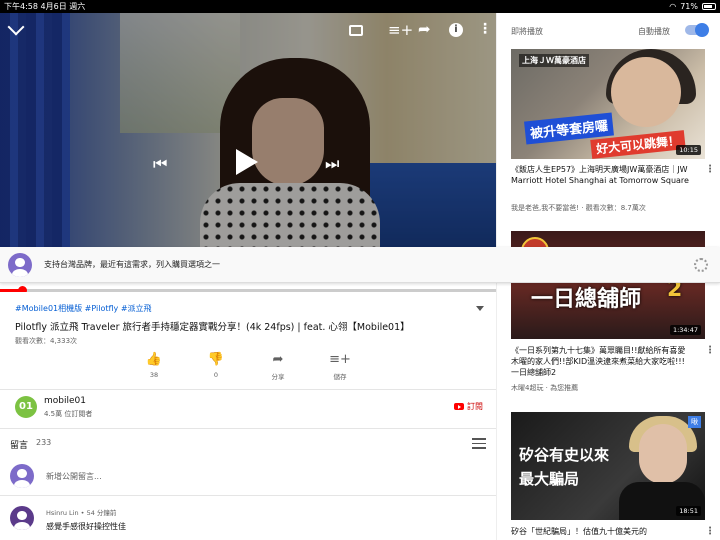  Describe the element at coordinates (332, 164) in the screenshot. I see `next-icon: ⏭` at that location.